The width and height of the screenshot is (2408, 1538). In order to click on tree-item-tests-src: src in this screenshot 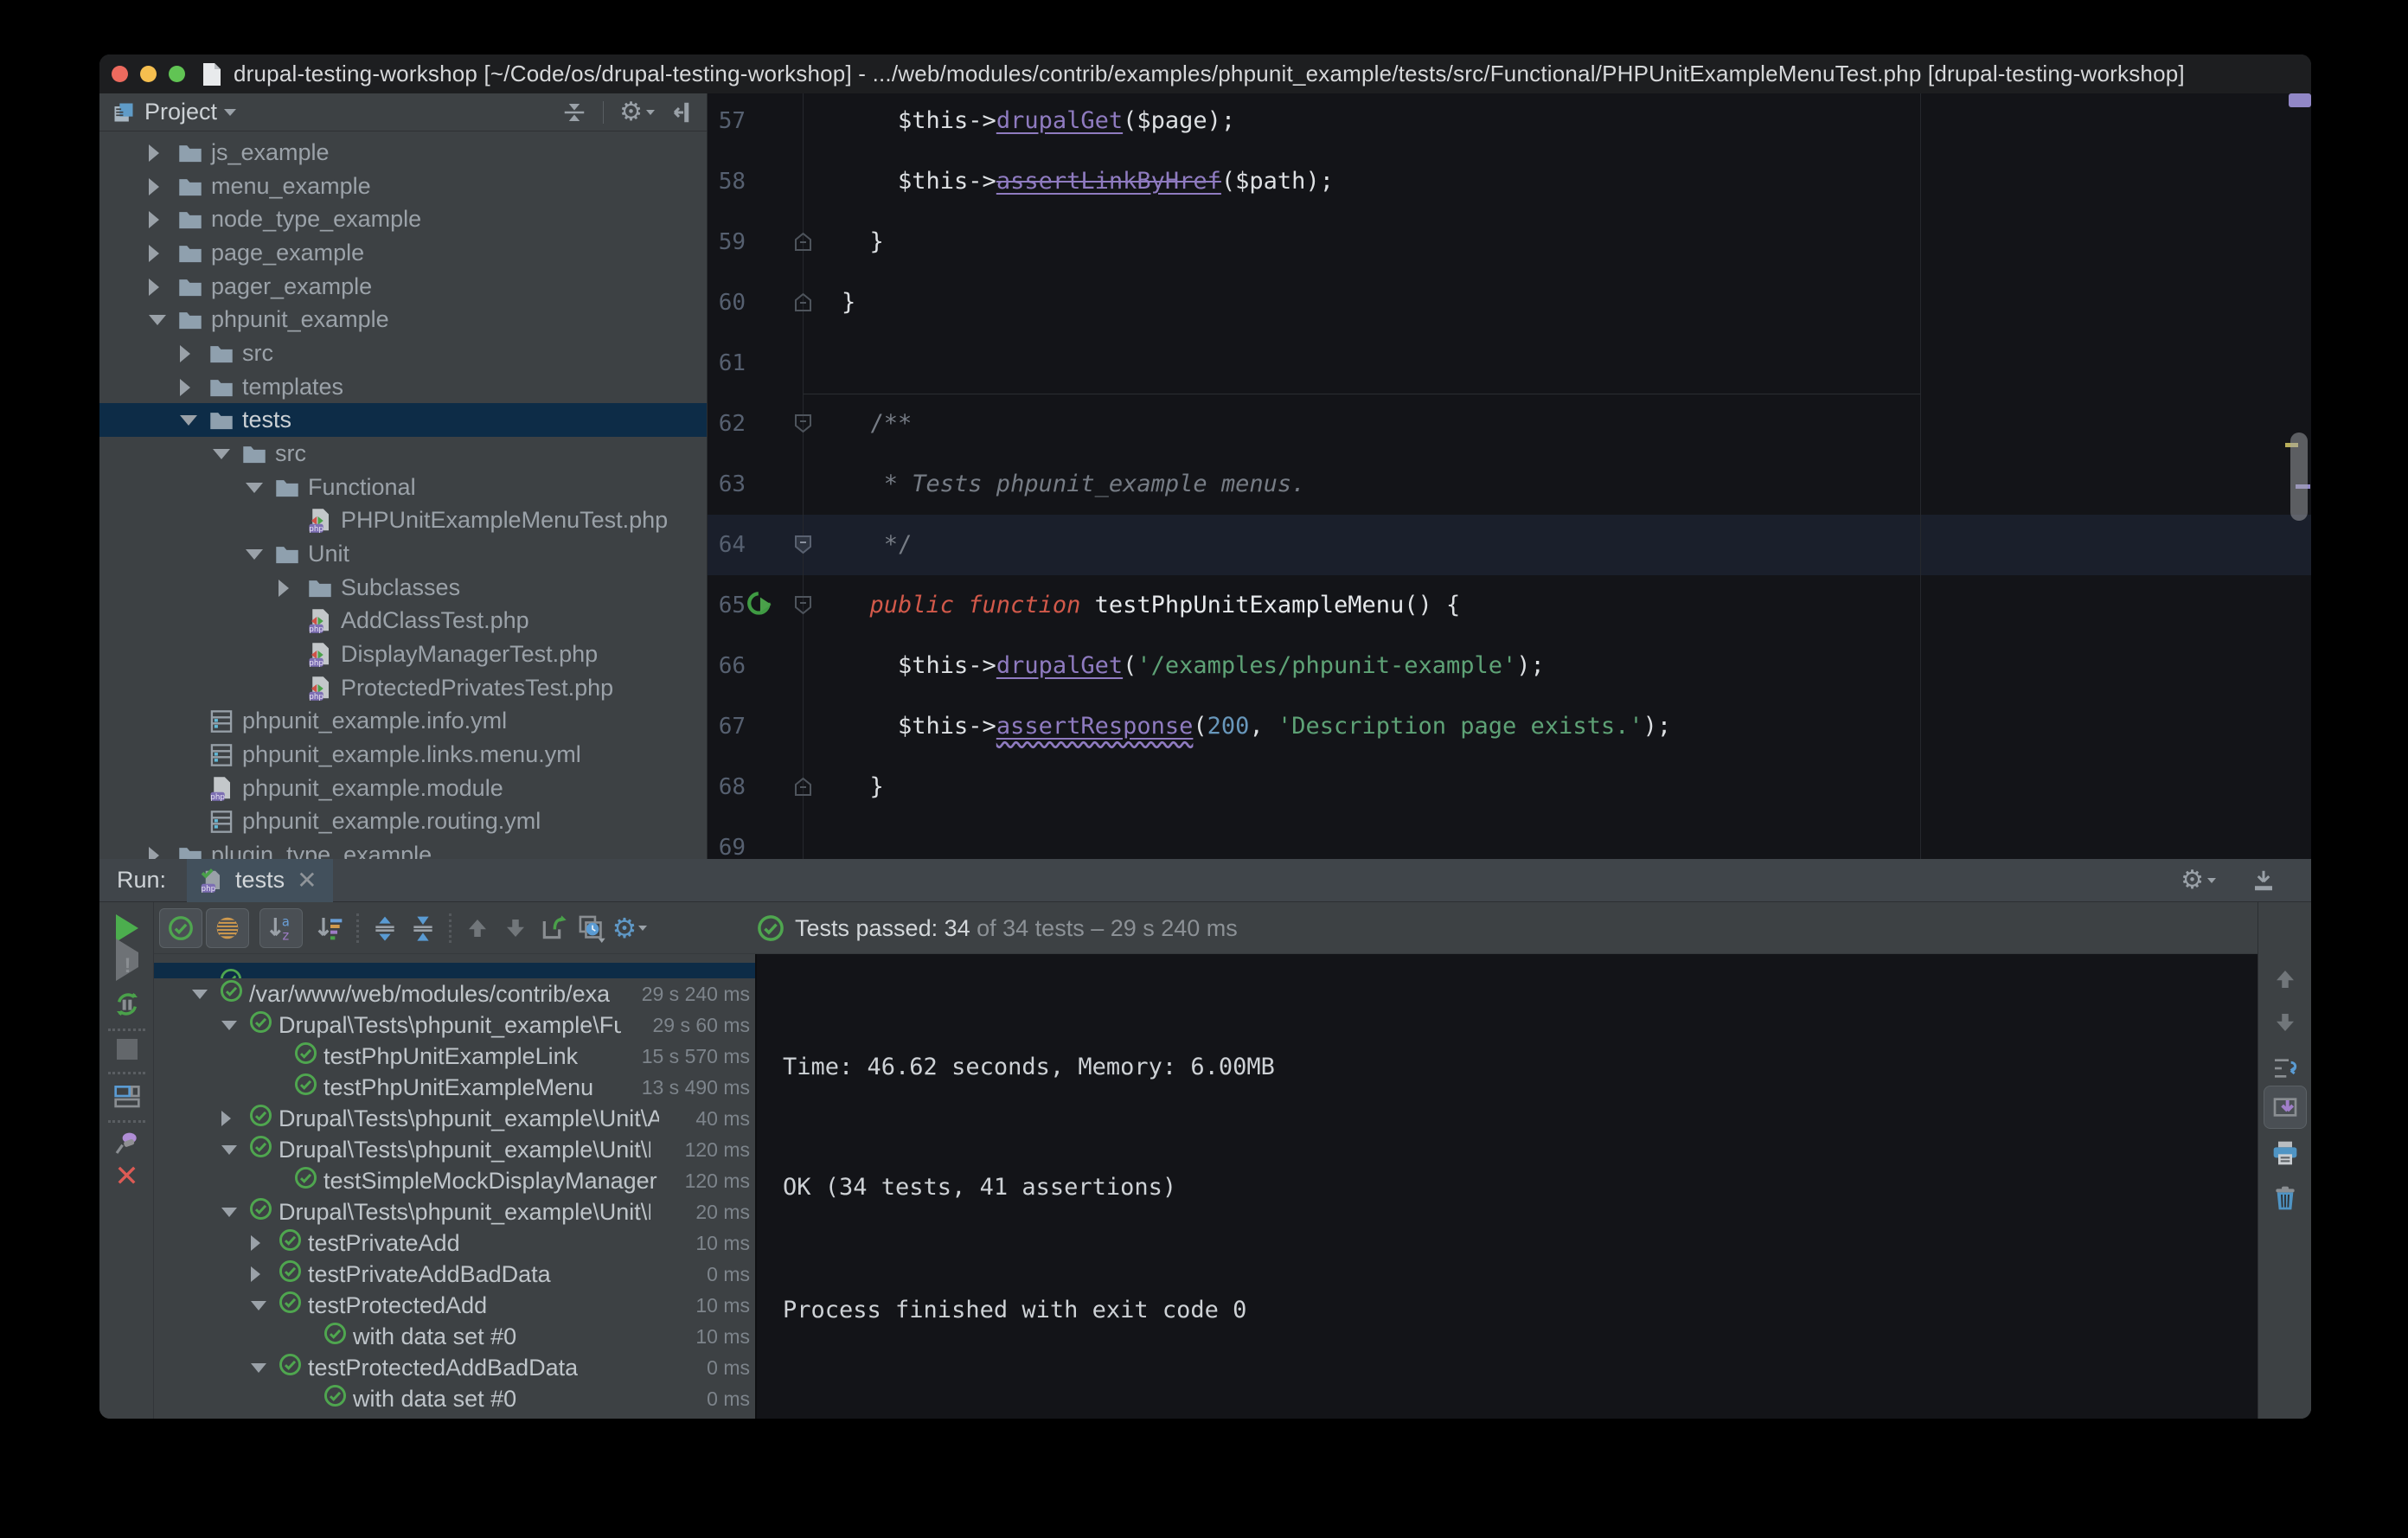, I will do `click(403, 454)`.